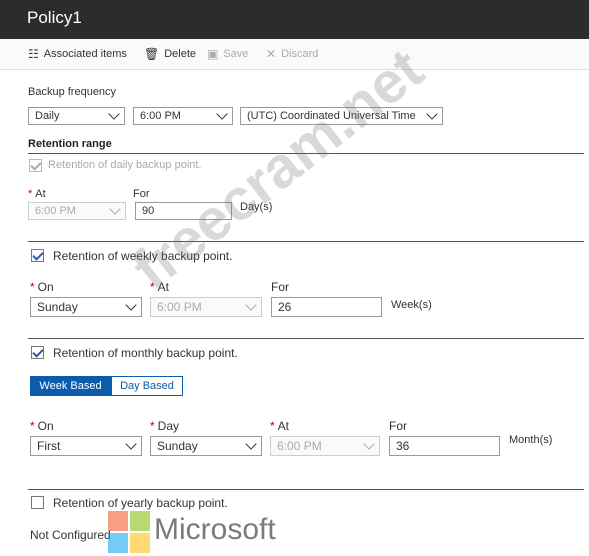 Image resolution: width=589 pixels, height=556 pixels. I want to click on monthly-day-value: Sunday, so click(177, 446).